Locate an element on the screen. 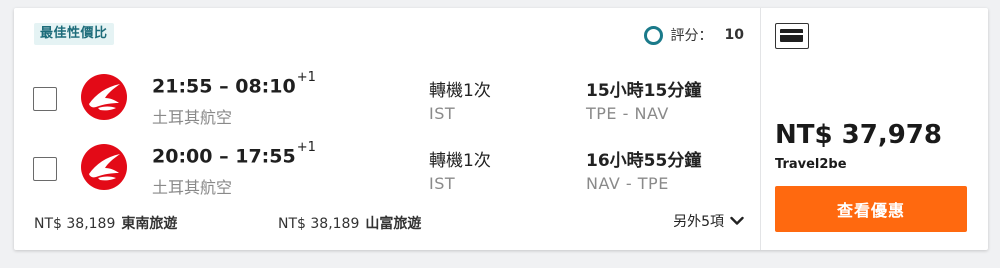  provider-name: 東南旅遊 is located at coordinates (149, 224).